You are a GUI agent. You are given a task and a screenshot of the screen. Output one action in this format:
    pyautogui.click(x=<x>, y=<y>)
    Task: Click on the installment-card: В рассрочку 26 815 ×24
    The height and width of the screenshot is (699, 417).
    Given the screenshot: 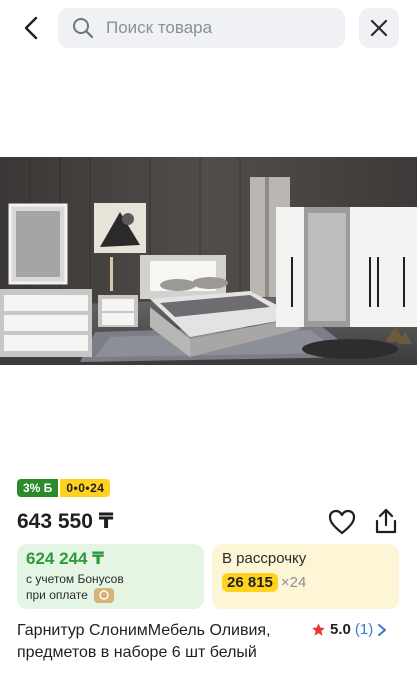 What is the action you would take?
    pyautogui.click(x=305, y=576)
    